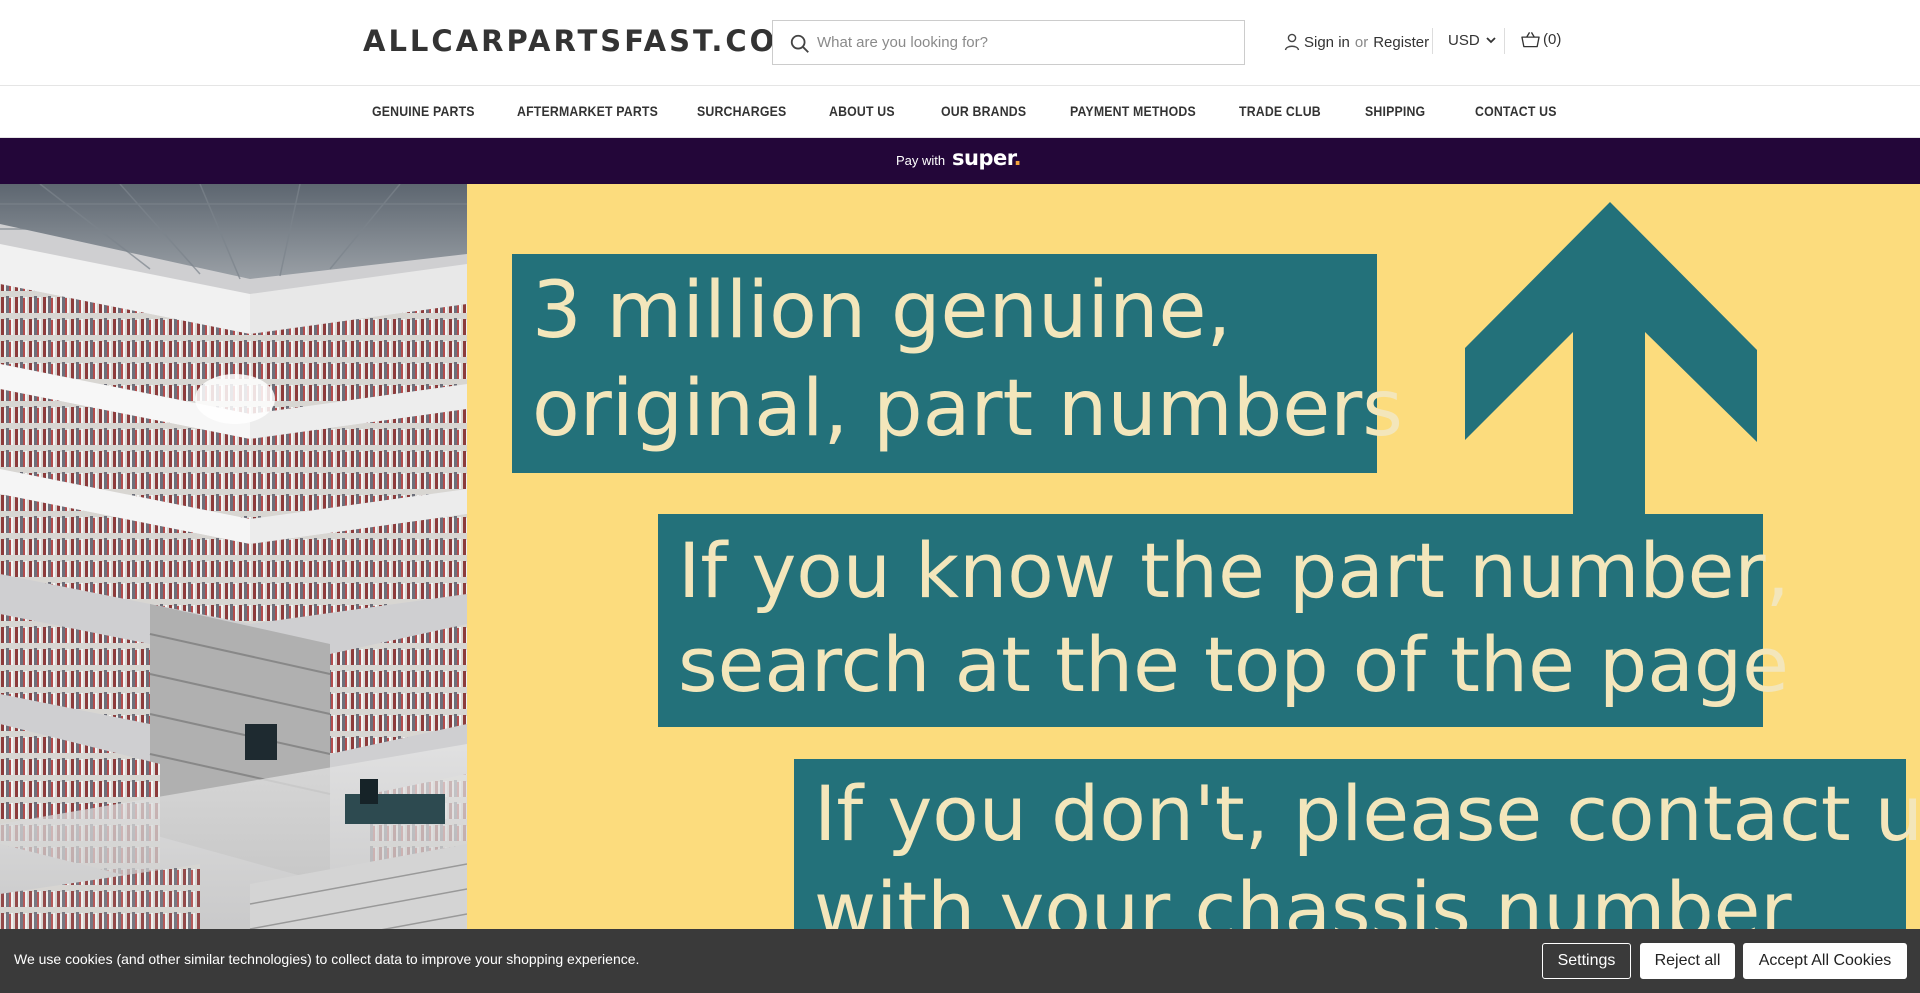  I want to click on reject-all-button: Reject all, so click(1687, 961).